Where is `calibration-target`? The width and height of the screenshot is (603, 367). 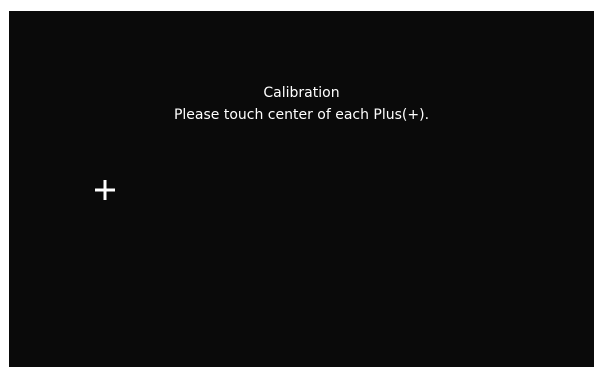
calibration-target is located at coordinates (105, 190).